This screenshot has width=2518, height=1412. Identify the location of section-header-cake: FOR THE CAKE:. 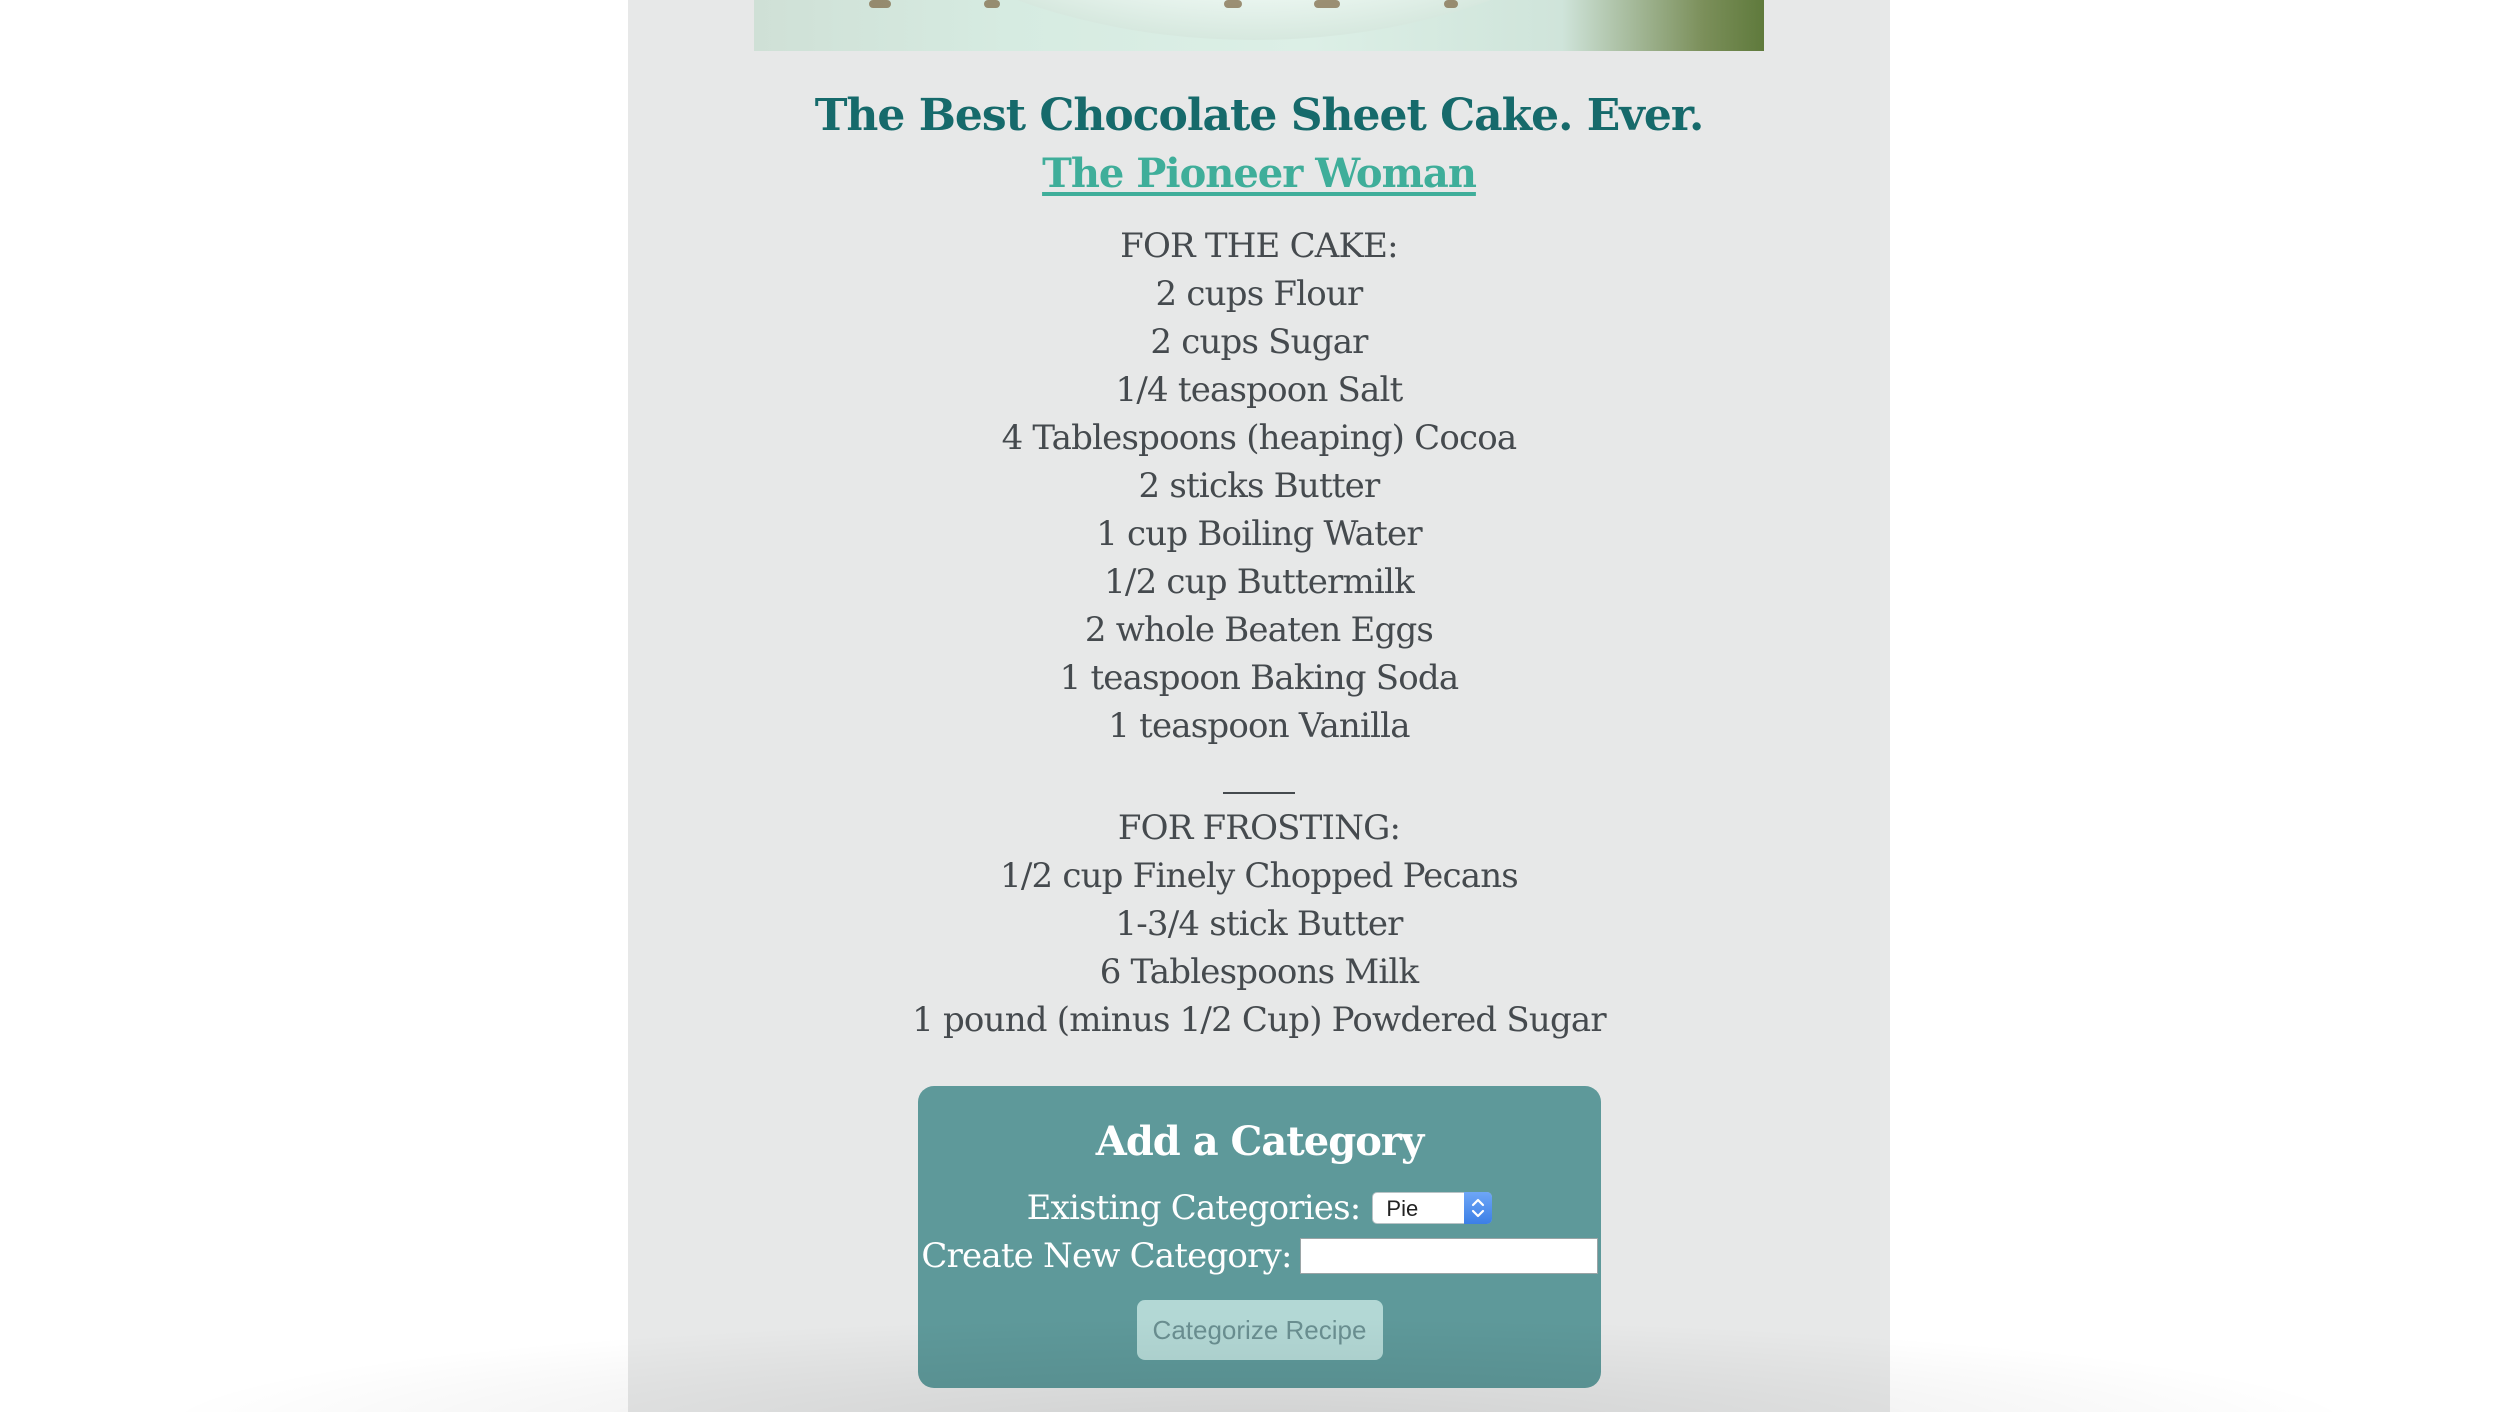
(1259, 246).